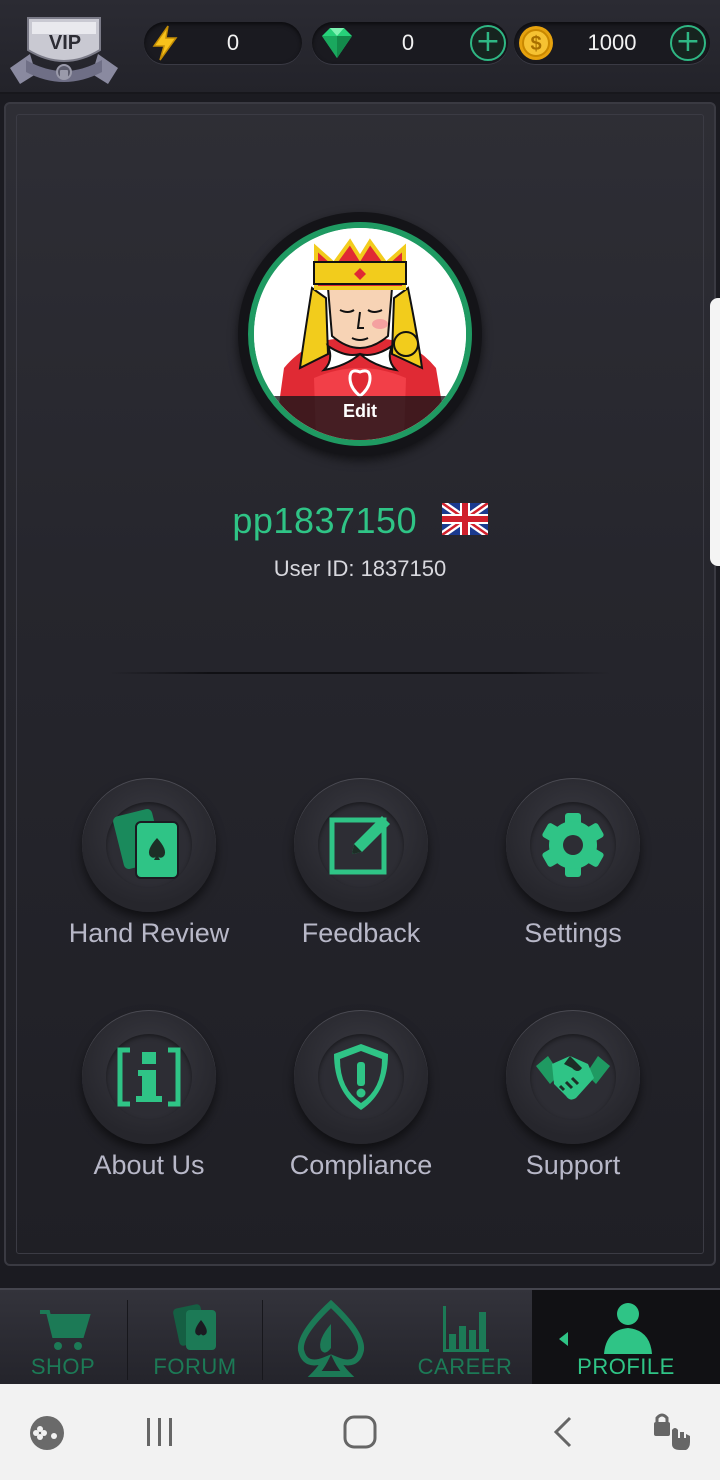  I want to click on nav-profile-label: PROFILE, so click(626, 1366).